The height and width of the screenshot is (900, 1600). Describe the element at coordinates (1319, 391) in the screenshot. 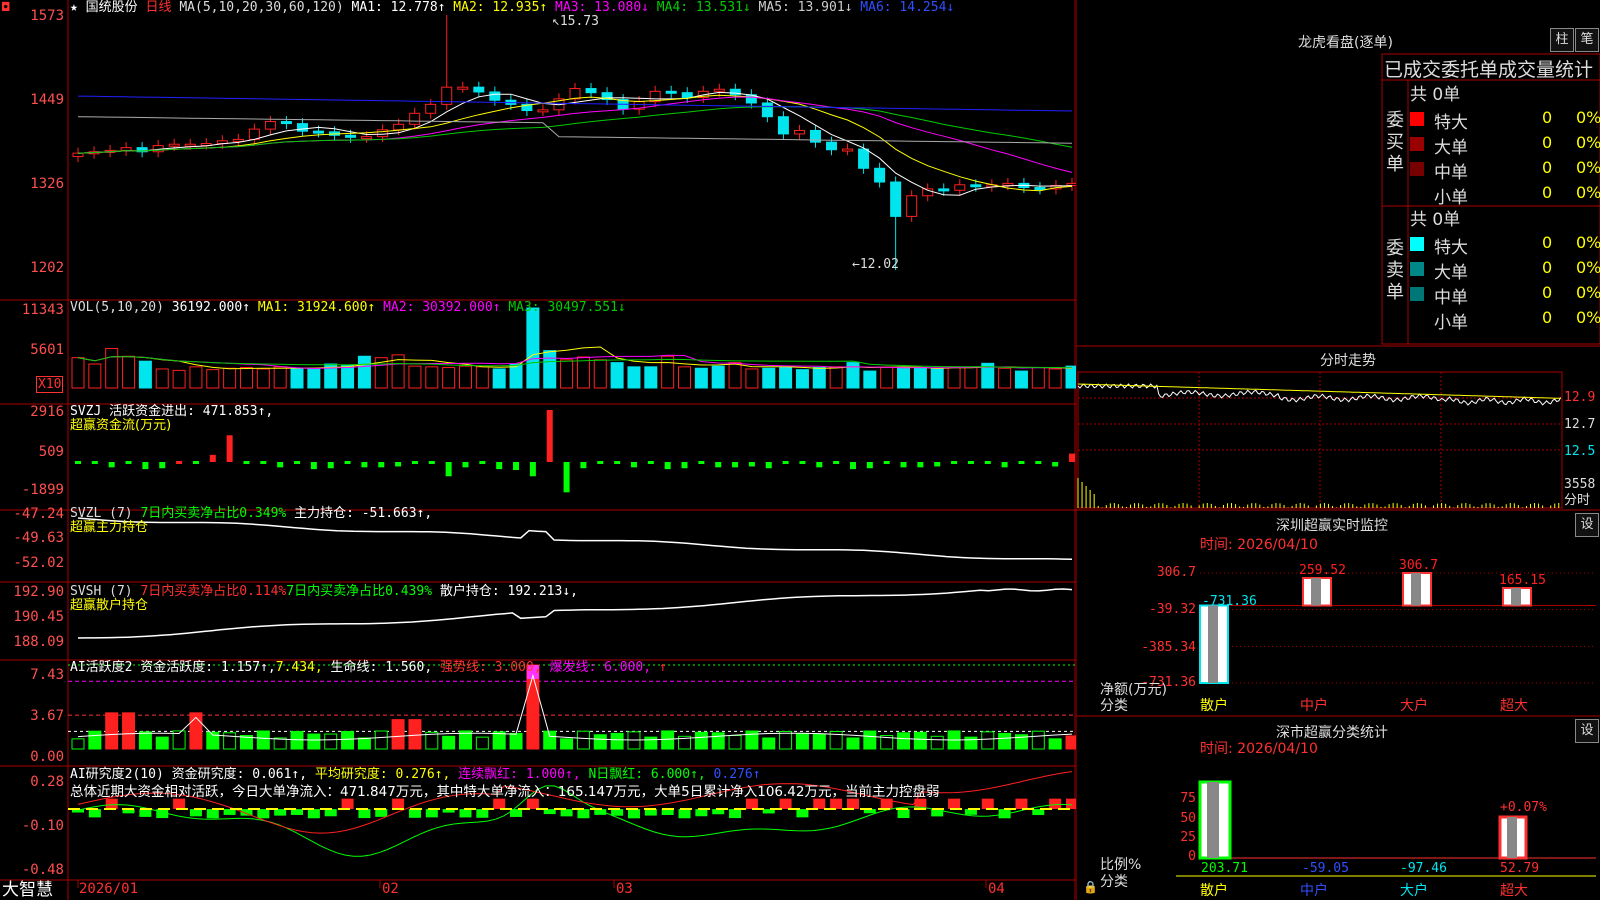

I see `intraday-avg-line` at that location.